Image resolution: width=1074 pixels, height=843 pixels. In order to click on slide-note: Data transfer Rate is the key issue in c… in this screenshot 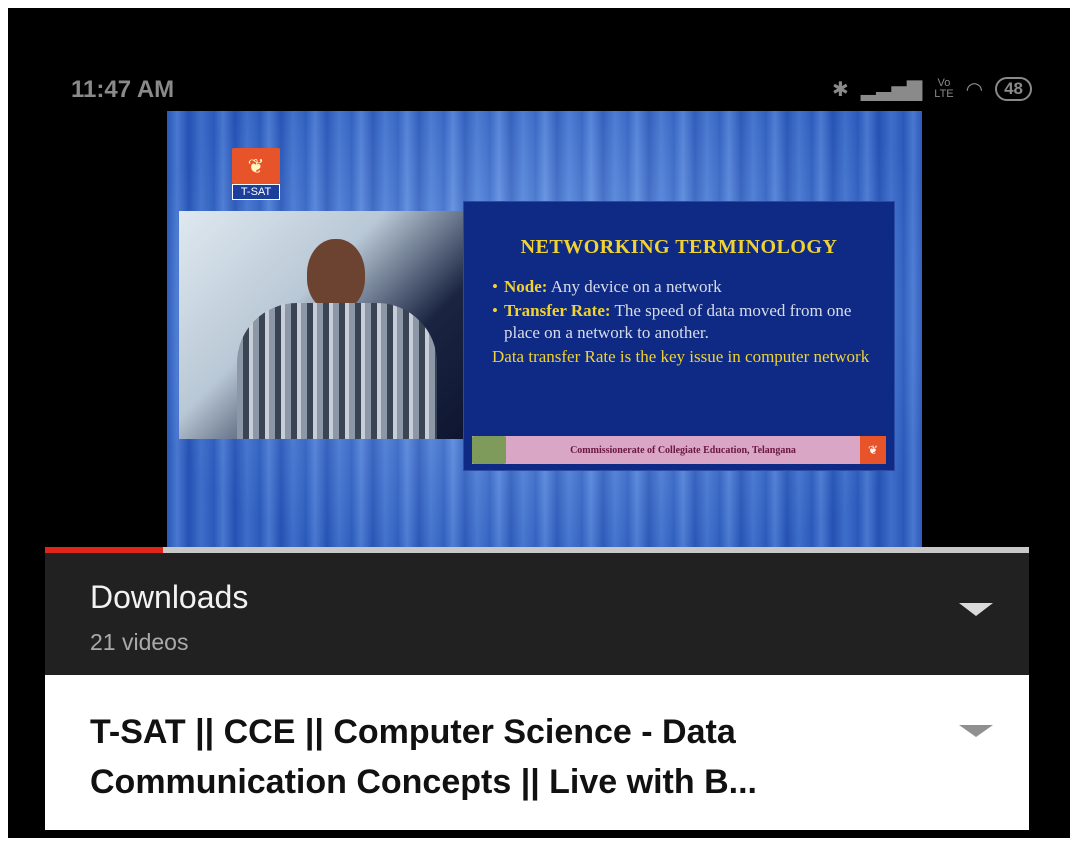, I will do `click(681, 356)`.